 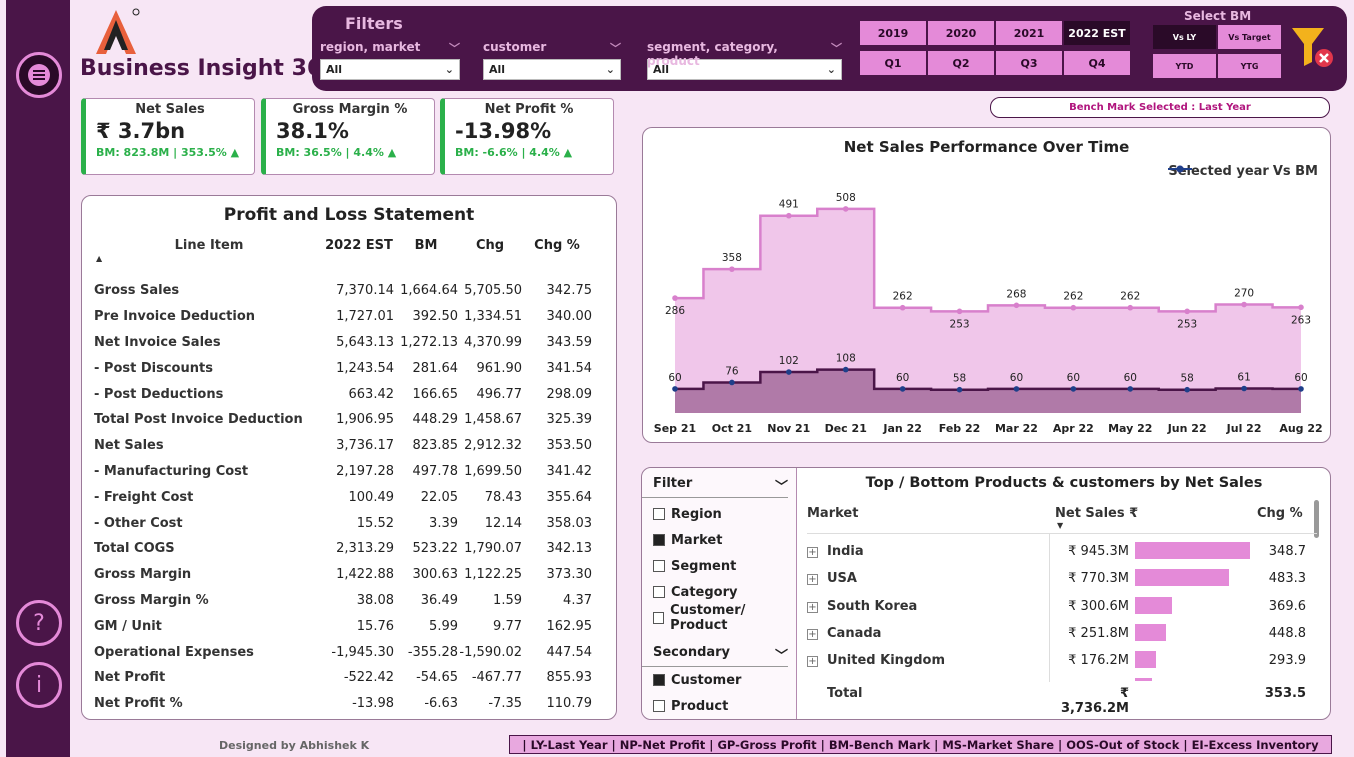 I want to click on menu-icon, so click(x=39, y=75).